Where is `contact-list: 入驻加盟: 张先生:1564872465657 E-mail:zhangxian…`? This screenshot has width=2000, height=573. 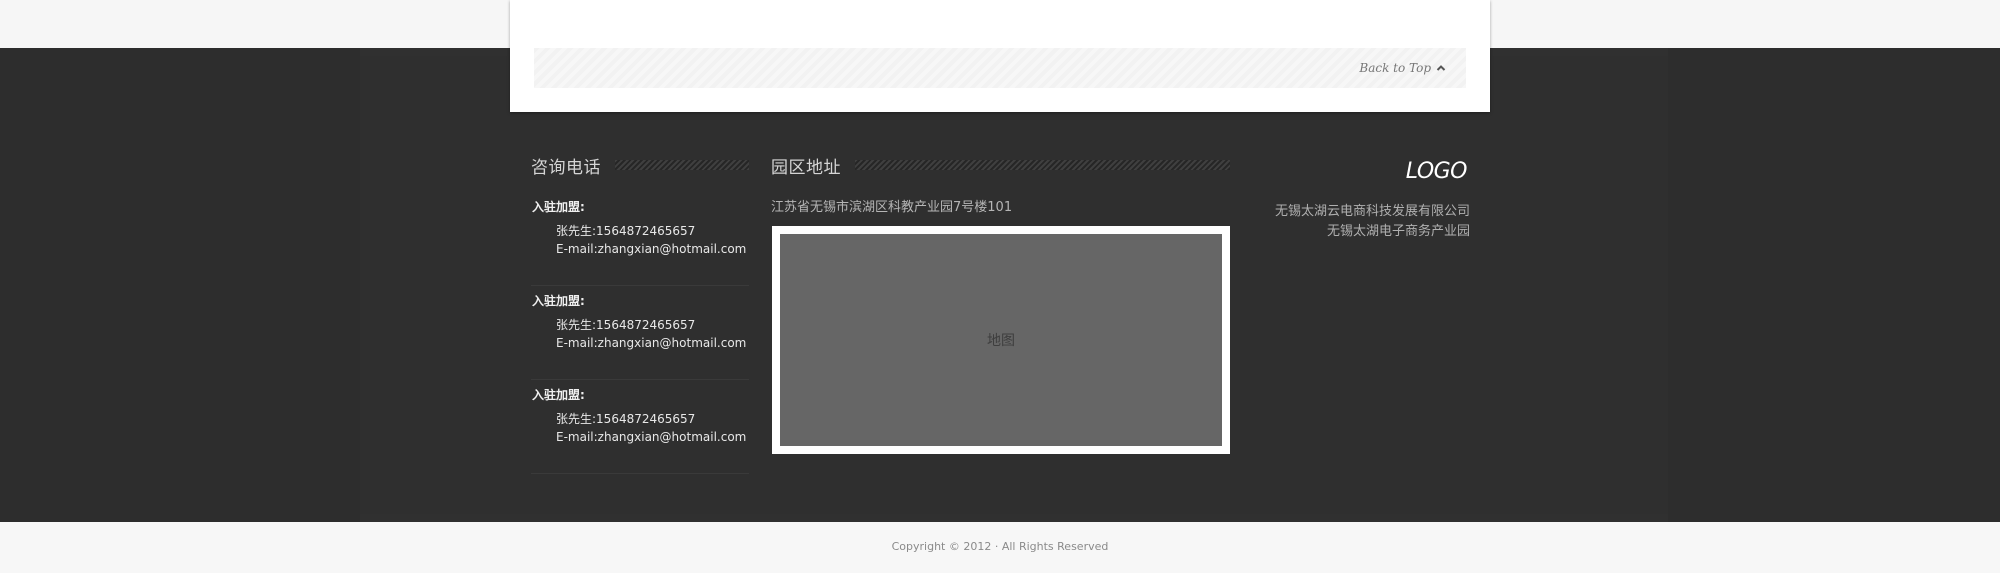 contact-list: 入驻加盟: 张先生:1564872465657 E-mail:zhangxian… is located at coordinates (640, 333).